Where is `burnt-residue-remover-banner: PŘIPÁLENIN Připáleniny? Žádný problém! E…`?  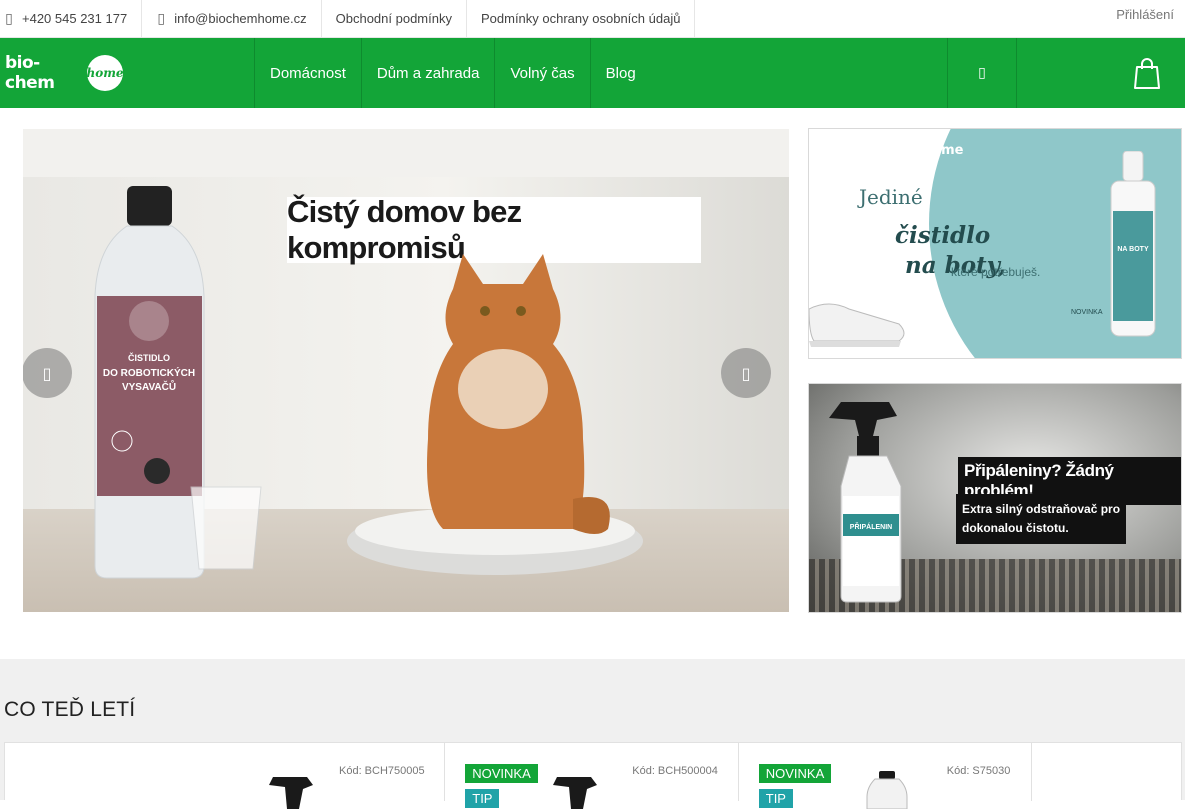 burnt-residue-remover-banner: PŘIPÁLENIN Připáleniny? Žádný problém! E… is located at coordinates (995, 498).